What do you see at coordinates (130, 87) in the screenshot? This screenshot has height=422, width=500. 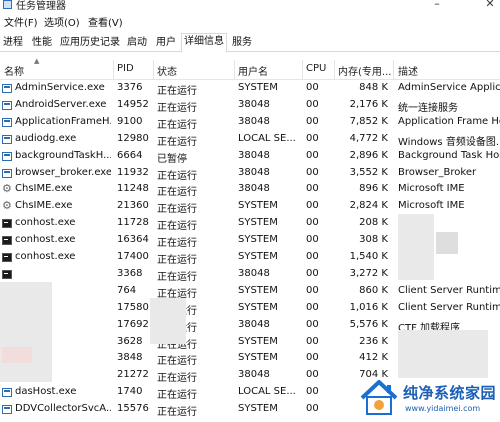 I see `process-pid: 3376` at bounding box center [130, 87].